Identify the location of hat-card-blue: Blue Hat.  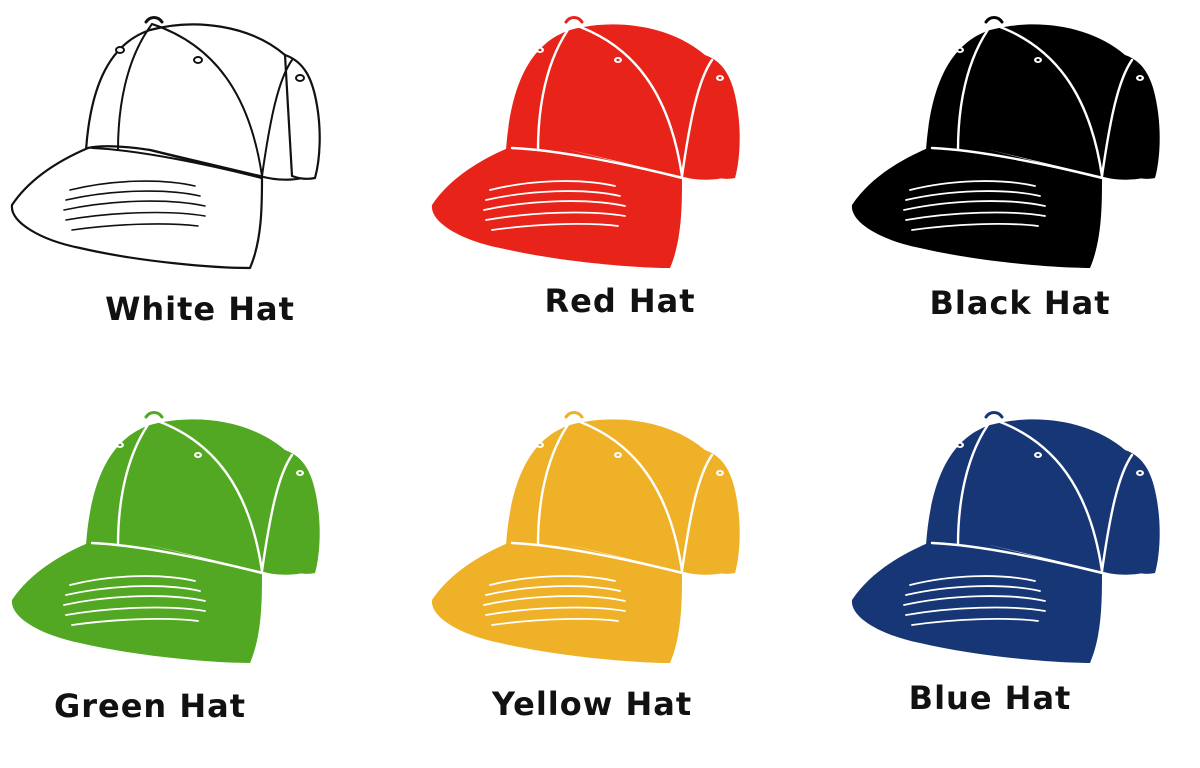
(1020, 581).